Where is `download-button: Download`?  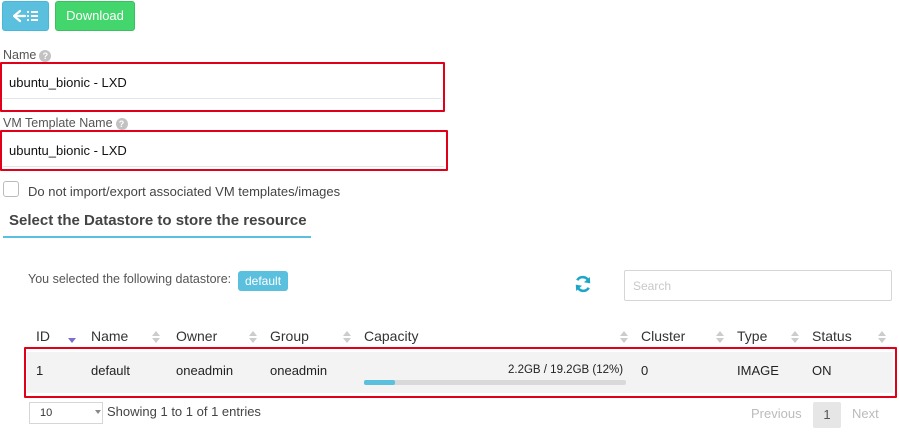 download-button: Download is located at coordinates (95, 16).